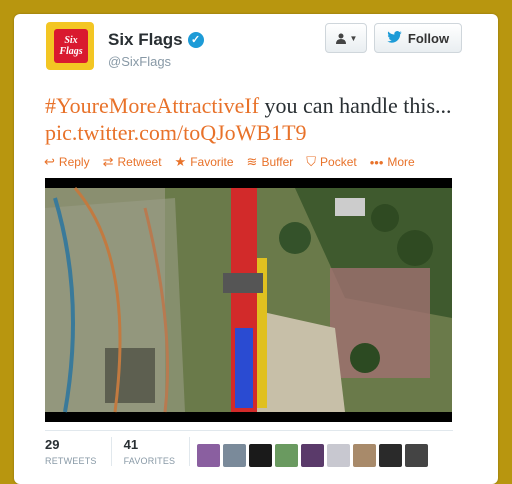 The height and width of the screenshot is (484, 512). Describe the element at coordinates (195, 40) in the screenshot. I see `verified-badge-icon: ✓` at that location.